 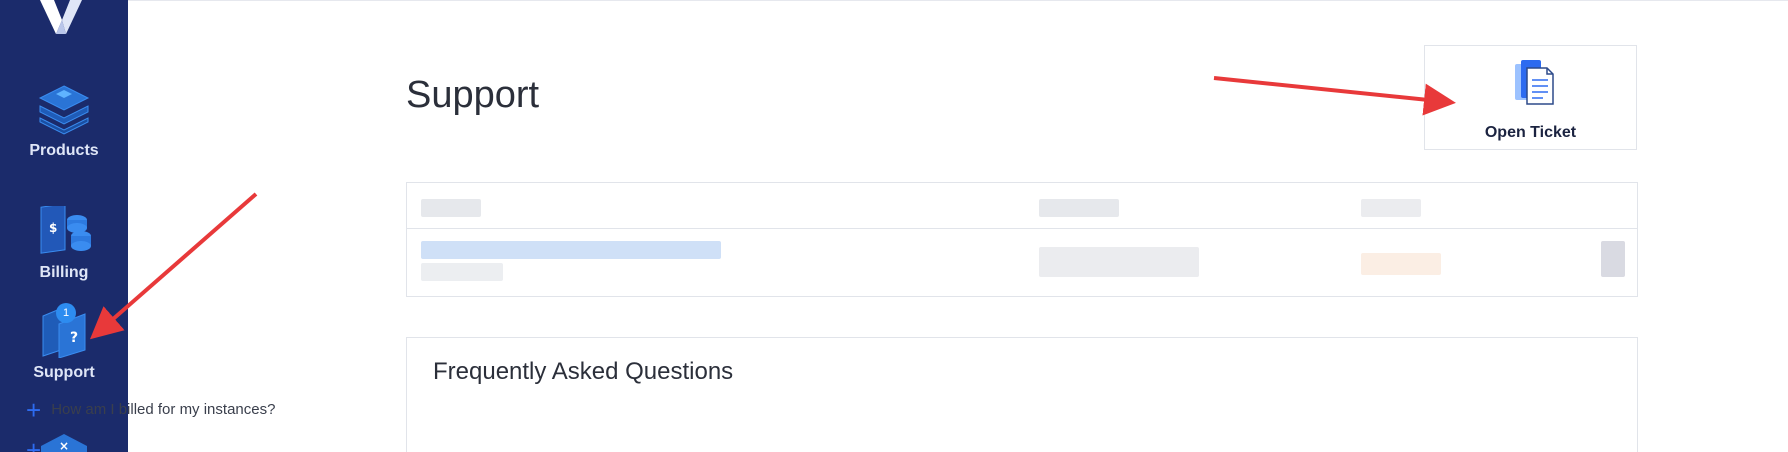 What do you see at coordinates (1534, 82) in the screenshot?
I see `ticket-document-icon` at bounding box center [1534, 82].